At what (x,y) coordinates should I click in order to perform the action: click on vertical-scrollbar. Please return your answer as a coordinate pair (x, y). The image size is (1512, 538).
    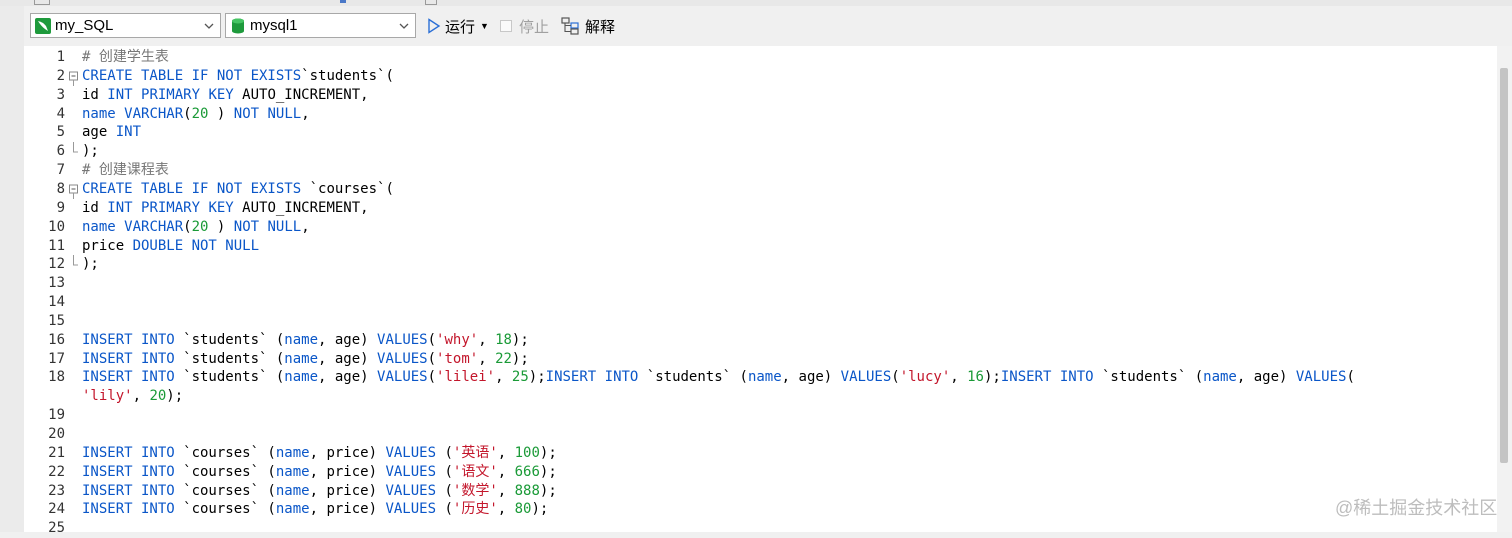
    Looking at the image, I should click on (1504, 289).